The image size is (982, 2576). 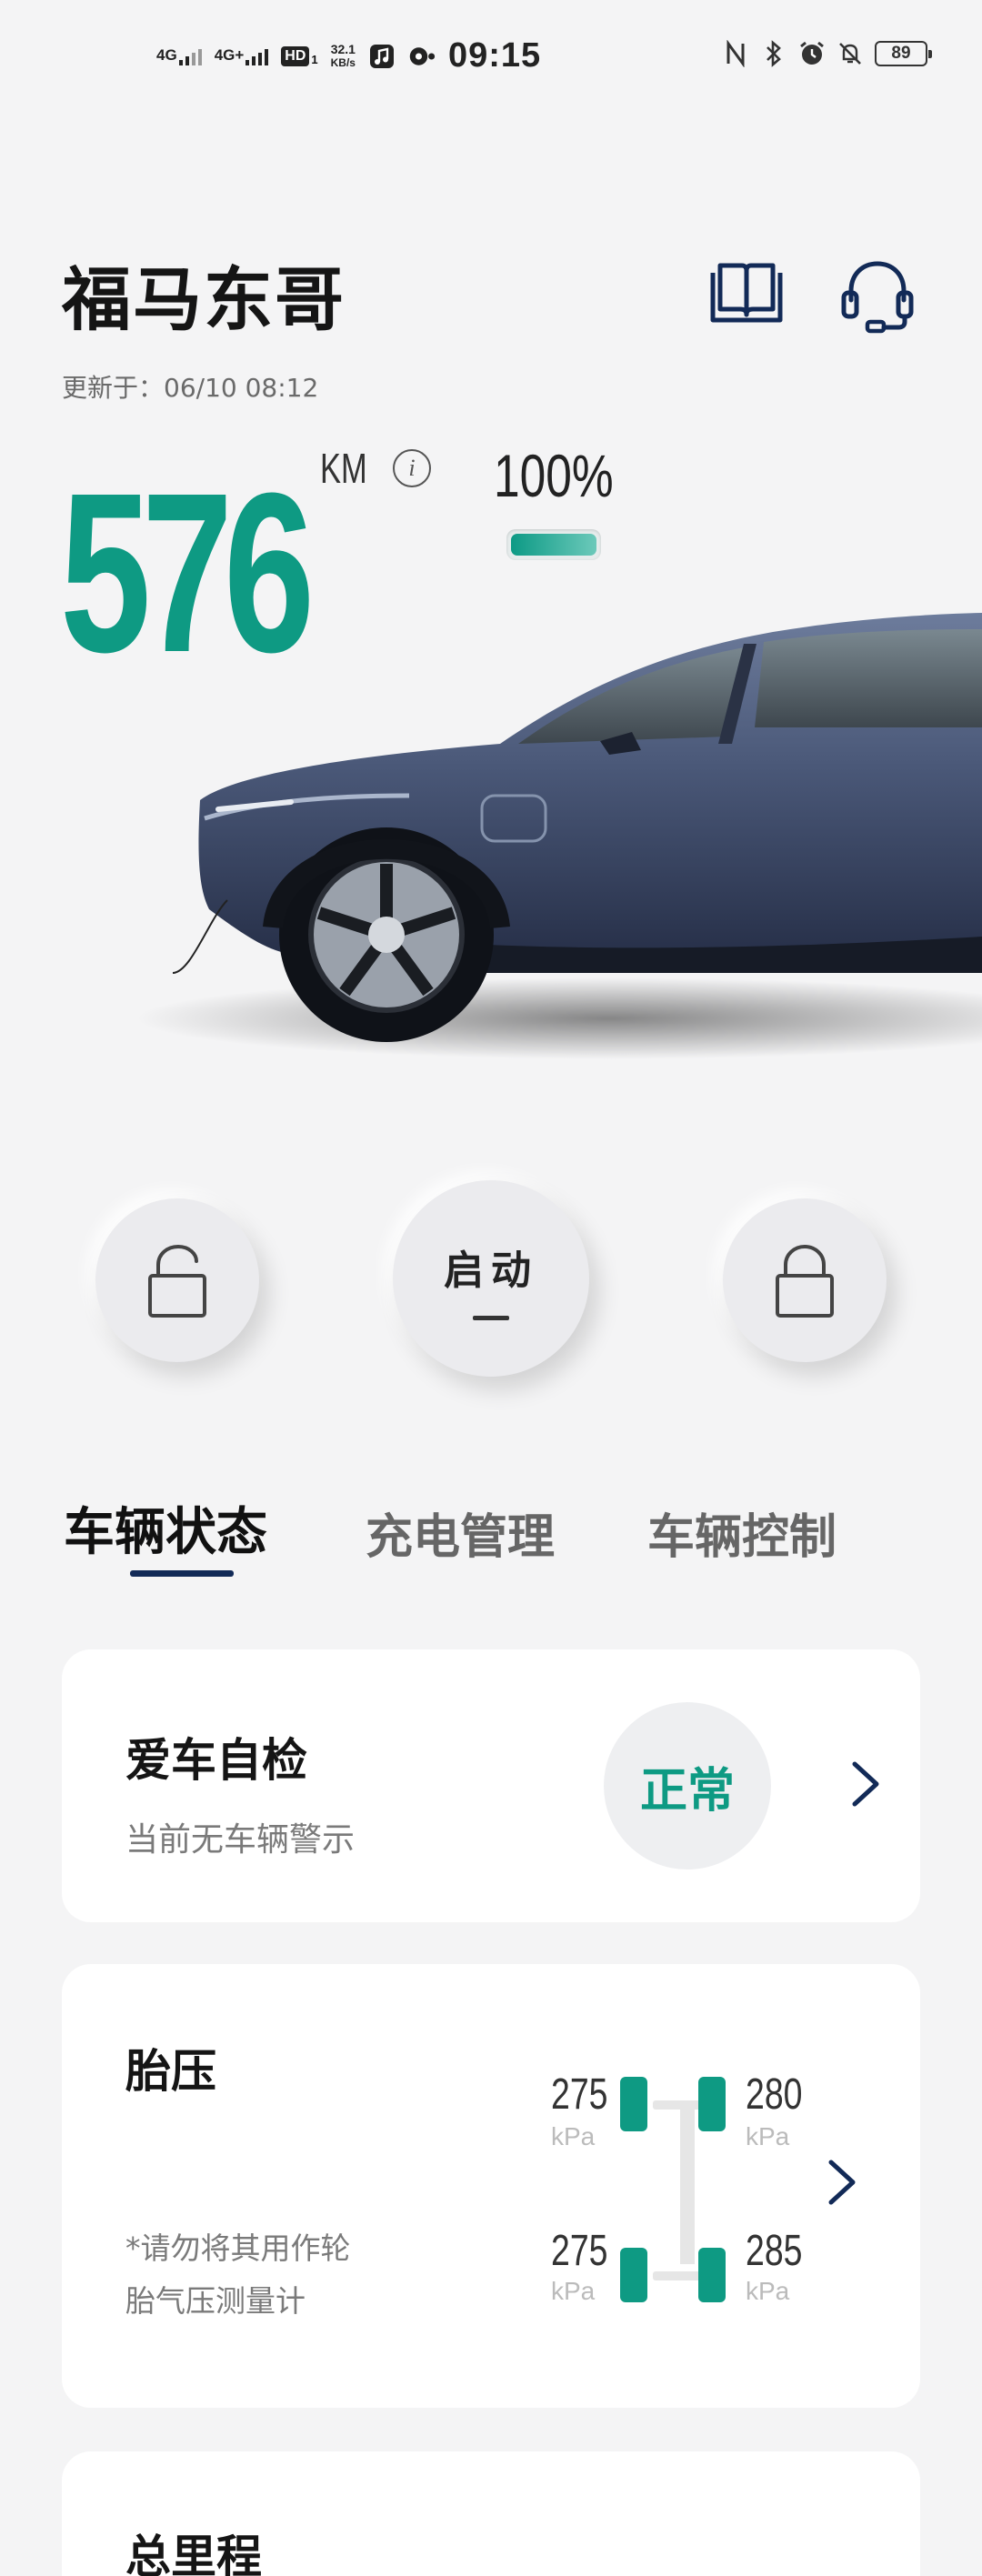 What do you see at coordinates (746, 293) in the screenshot?
I see `book-icon` at bounding box center [746, 293].